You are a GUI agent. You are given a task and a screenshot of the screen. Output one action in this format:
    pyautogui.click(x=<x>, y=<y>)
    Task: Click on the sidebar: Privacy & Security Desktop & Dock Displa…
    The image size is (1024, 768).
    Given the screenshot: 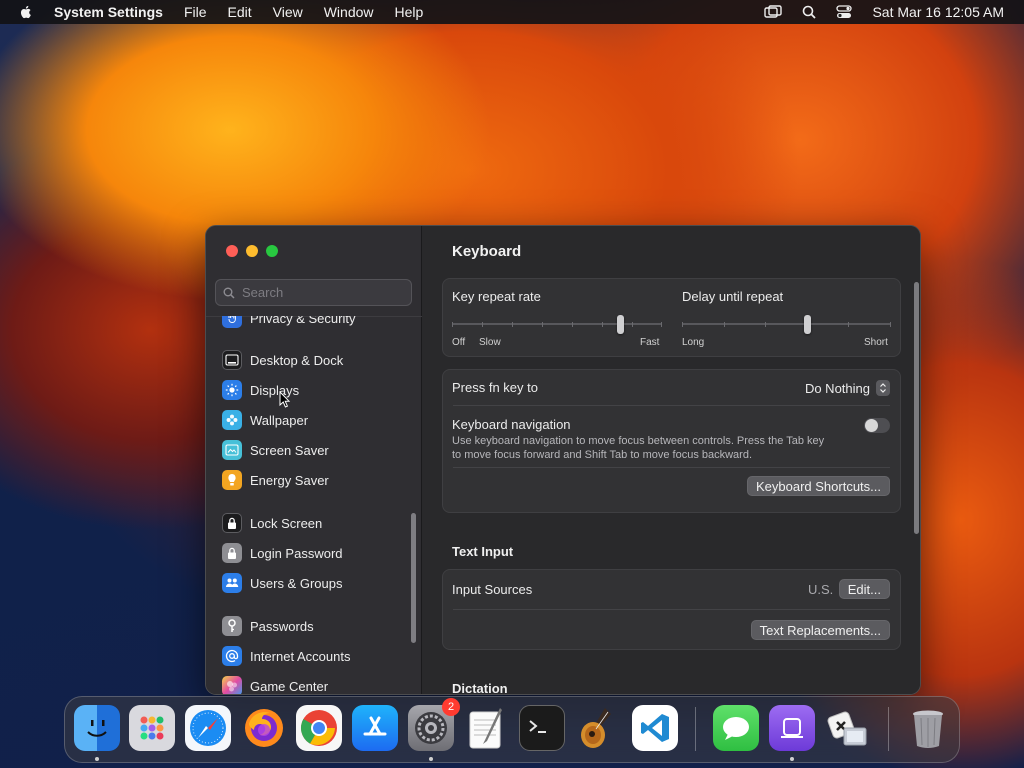 What is the action you would take?
    pyautogui.click(x=314, y=460)
    